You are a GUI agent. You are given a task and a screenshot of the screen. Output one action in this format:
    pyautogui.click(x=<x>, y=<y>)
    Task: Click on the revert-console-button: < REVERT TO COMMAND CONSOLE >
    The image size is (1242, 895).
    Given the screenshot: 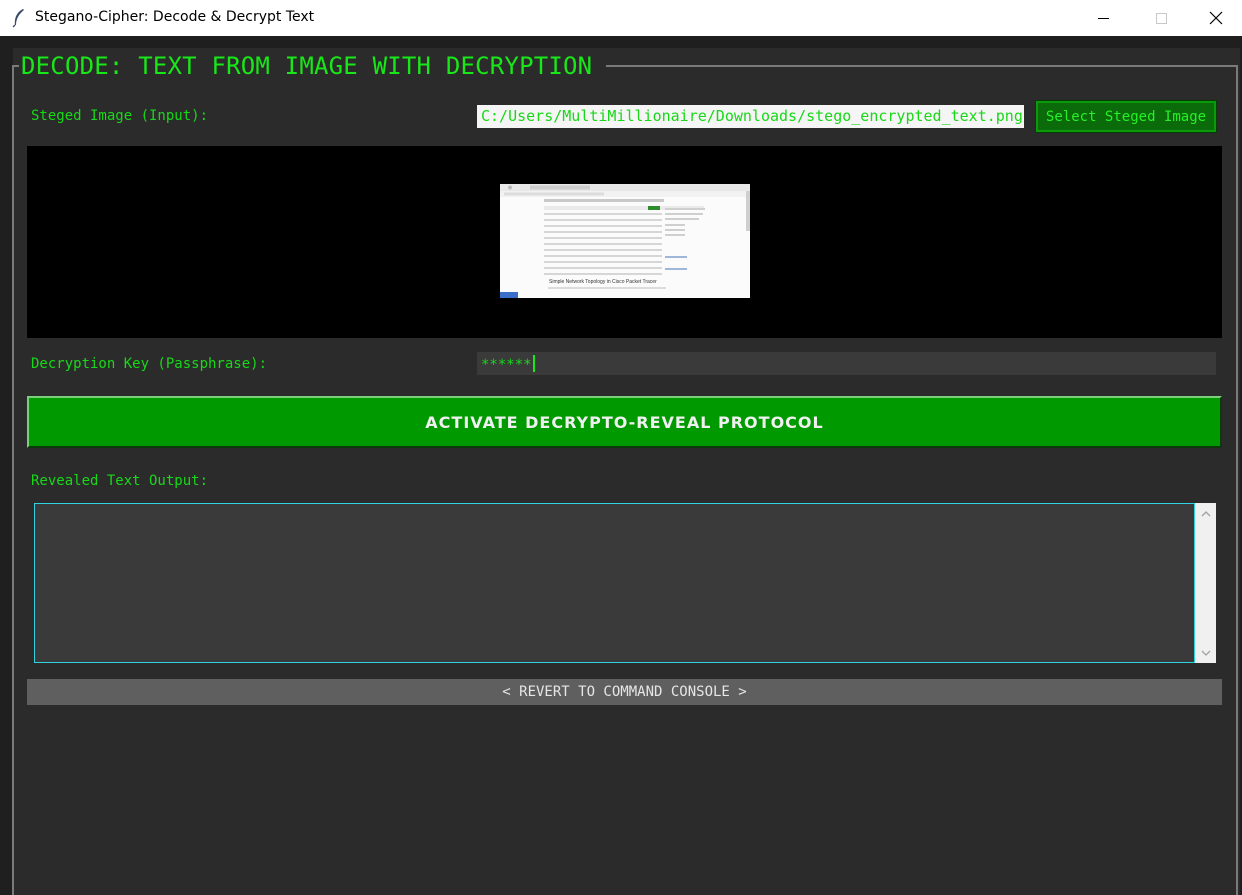 What is the action you would take?
    pyautogui.click(x=624, y=692)
    